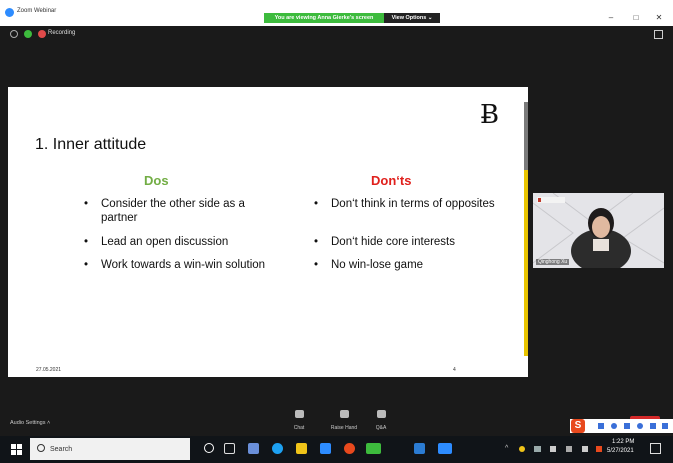 The height and width of the screenshot is (463, 673). Describe the element at coordinates (636, 17) in the screenshot. I see `maximize-button: □` at that location.